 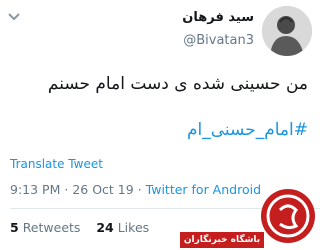 I want to click on tweet-stats: 5 Retweets 24 Likes, so click(x=79, y=227).